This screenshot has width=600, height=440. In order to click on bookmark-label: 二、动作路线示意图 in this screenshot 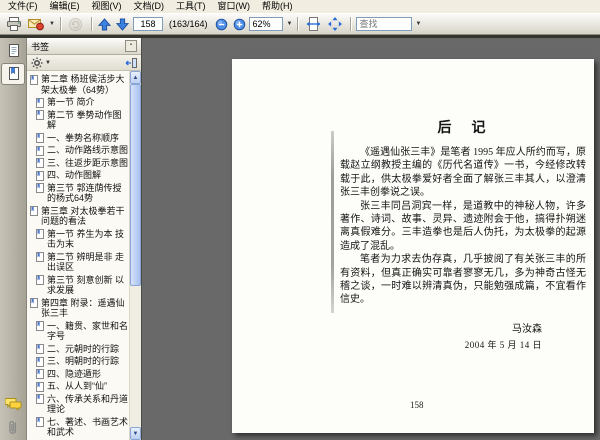, I will do `click(88, 150)`.